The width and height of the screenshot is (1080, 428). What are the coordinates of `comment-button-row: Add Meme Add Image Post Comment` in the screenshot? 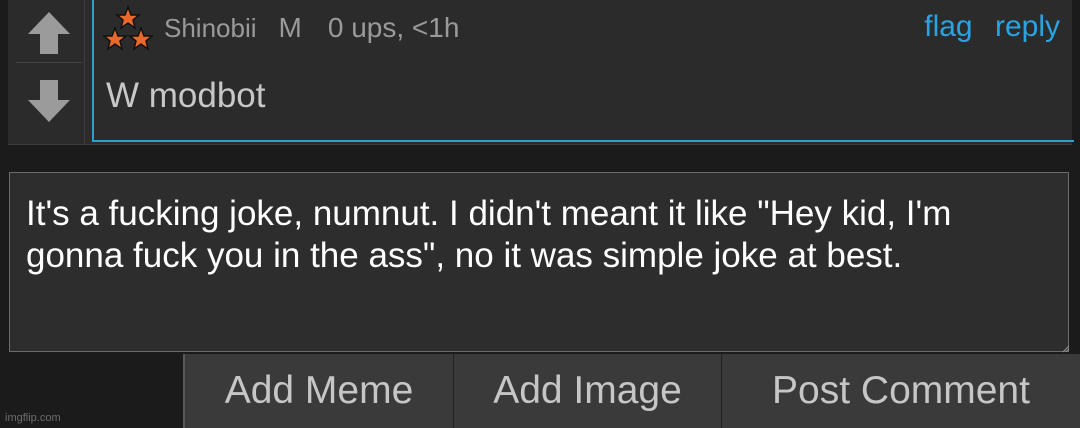 It's located at (631, 391).